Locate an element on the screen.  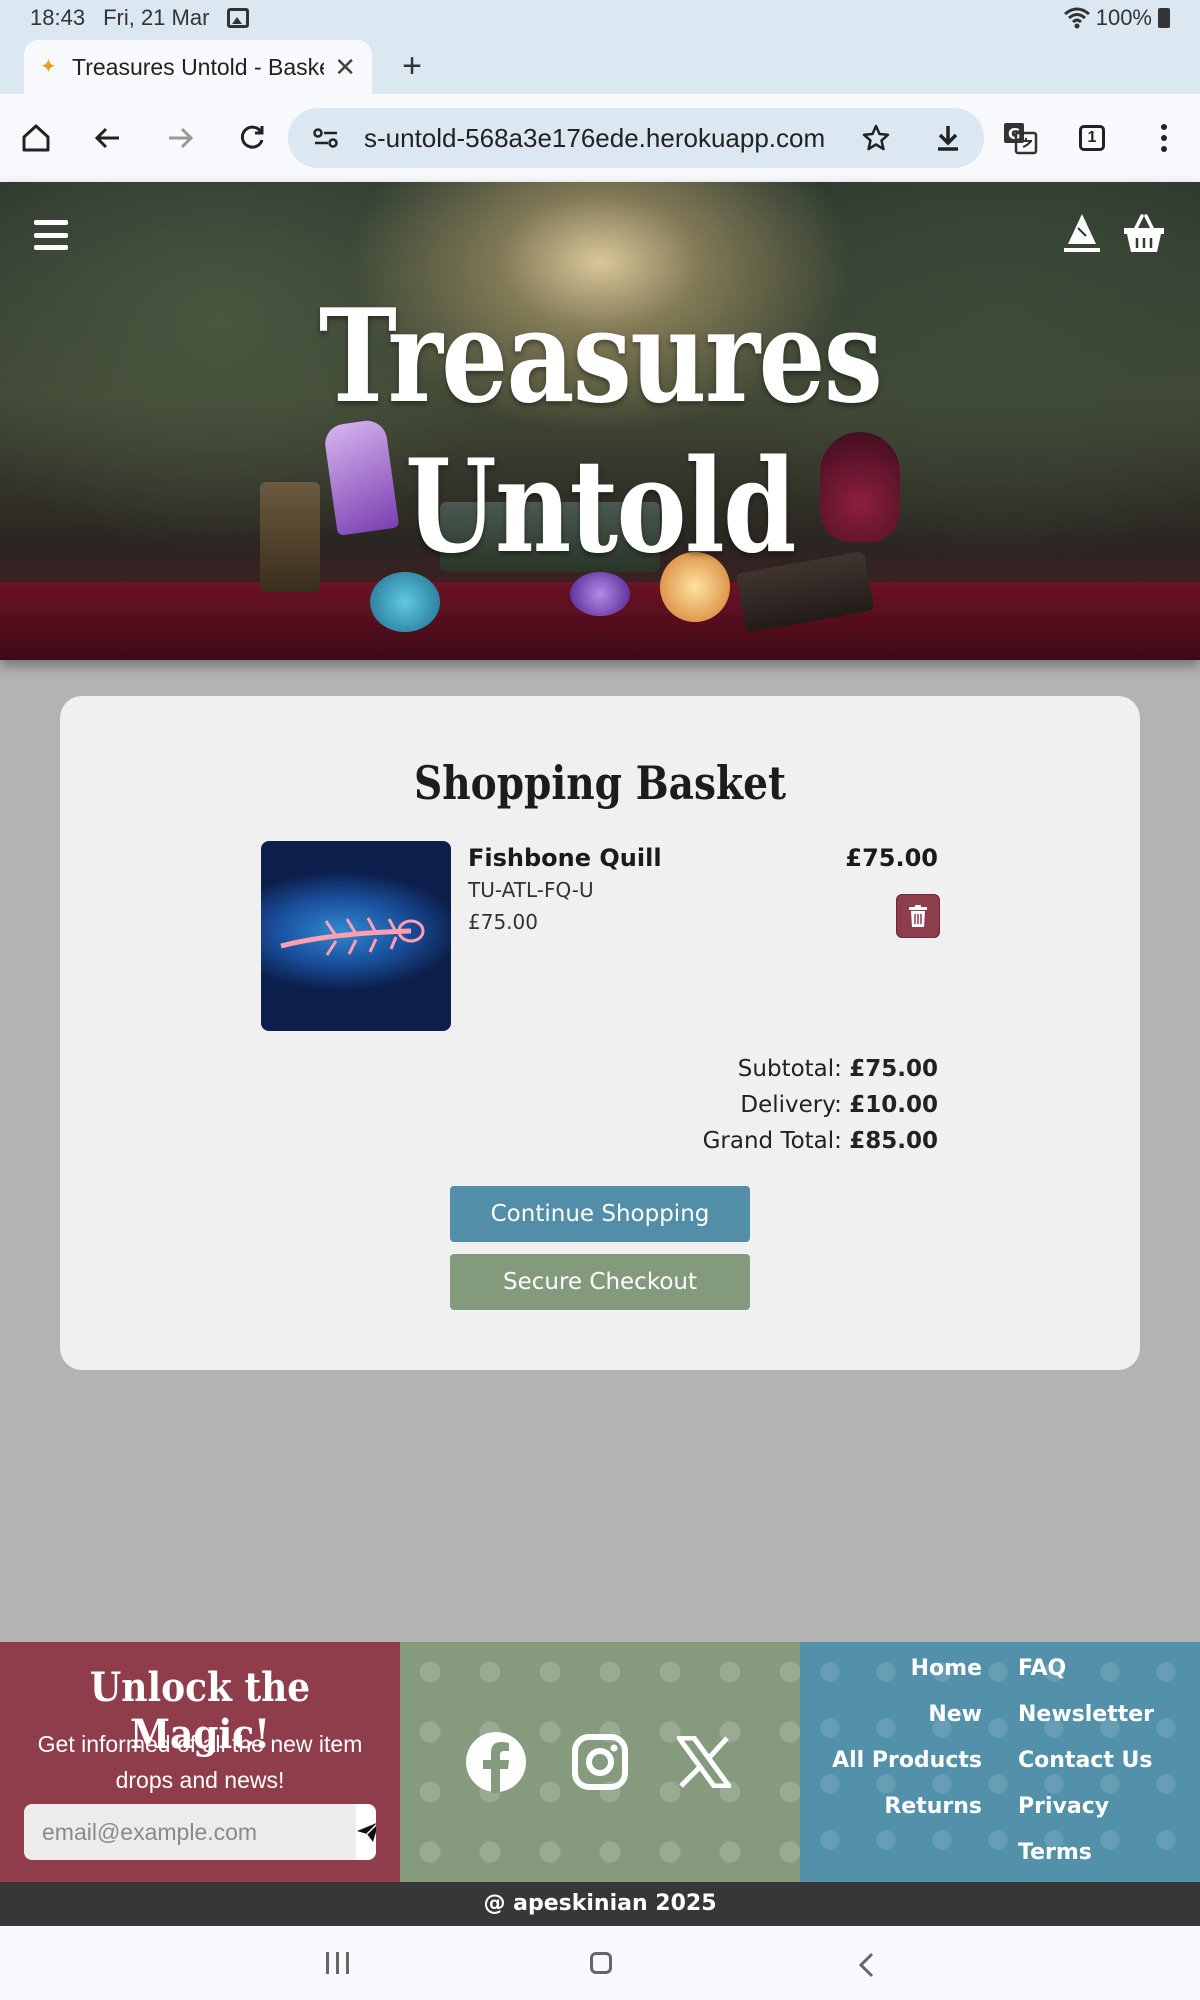
home-nav-button is located at coordinates (601, 1963).